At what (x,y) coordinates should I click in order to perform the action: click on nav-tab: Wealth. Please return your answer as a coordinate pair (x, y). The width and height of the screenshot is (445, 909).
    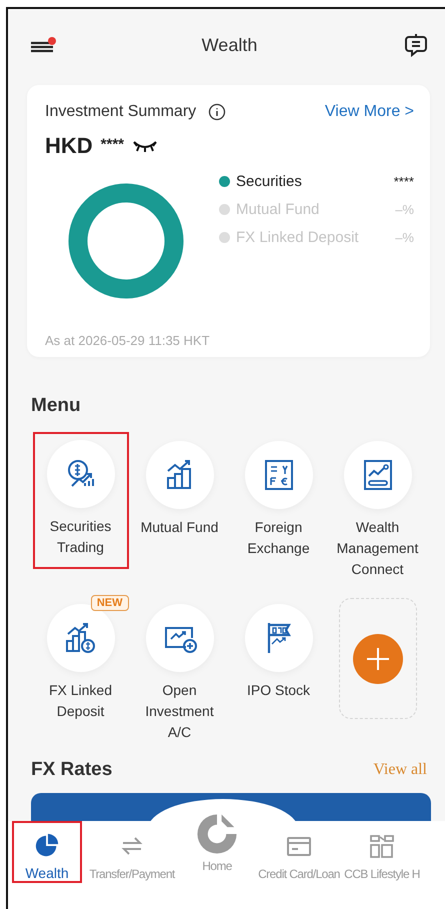
    Looking at the image, I should click on (47, 852).